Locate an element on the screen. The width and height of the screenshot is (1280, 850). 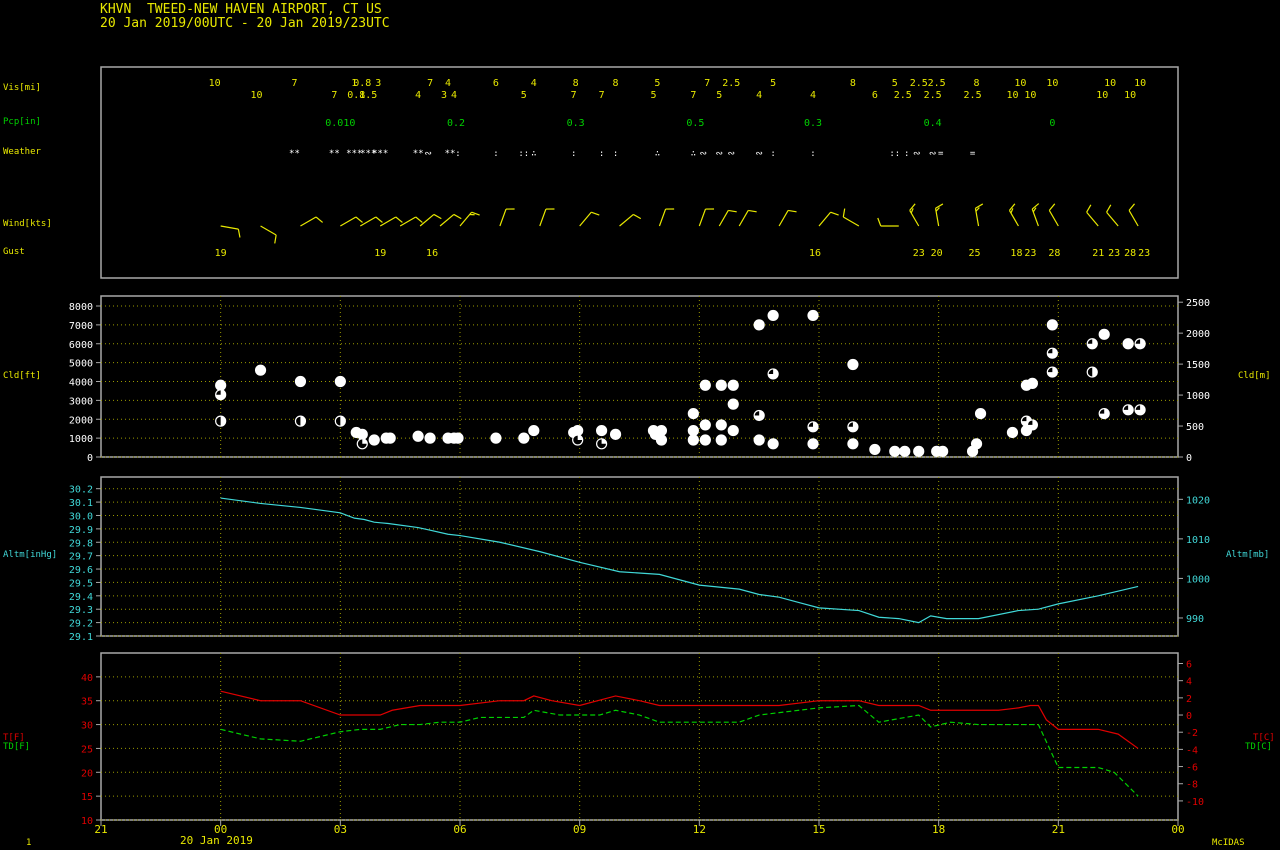
altm-inhg-tick-label: 29.8 is located at coordinates (81, 543).